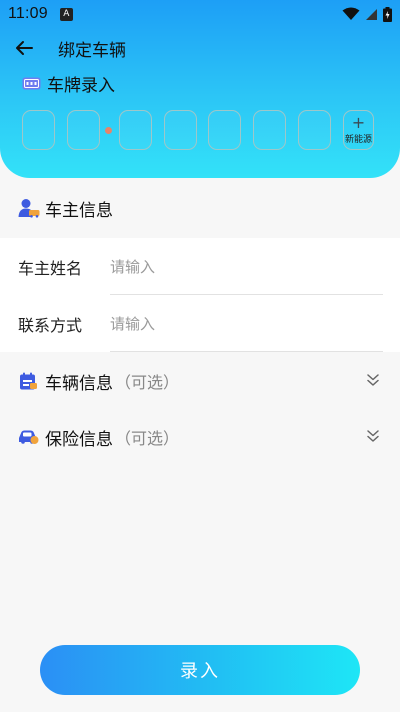 The image size is (400, 712). I want to click on status-icons, so click(367, 14).